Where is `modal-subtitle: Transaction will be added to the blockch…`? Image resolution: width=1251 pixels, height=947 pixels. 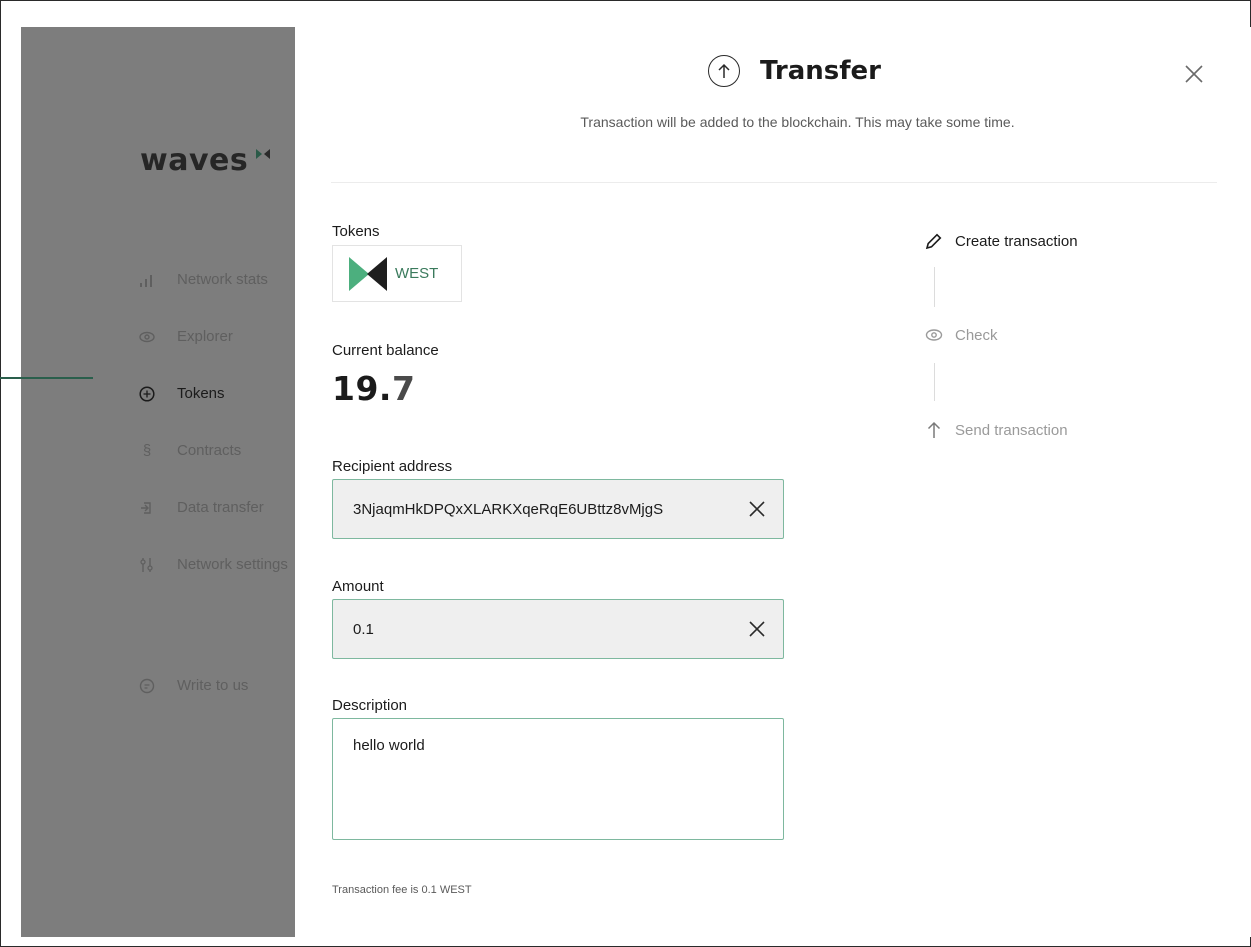 modal-subtitle: Transaction will be added to the blockch… is located at coordinates (797, 122).